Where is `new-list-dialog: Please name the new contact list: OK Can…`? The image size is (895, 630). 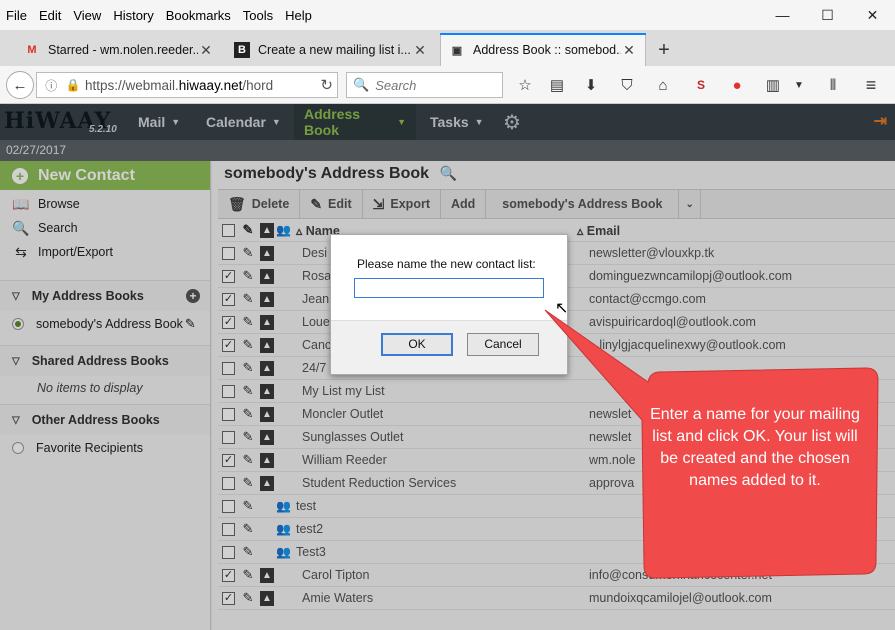
new-list-dialog: Please name the new contact list: OK Can… is located at coordinates (449, 304).